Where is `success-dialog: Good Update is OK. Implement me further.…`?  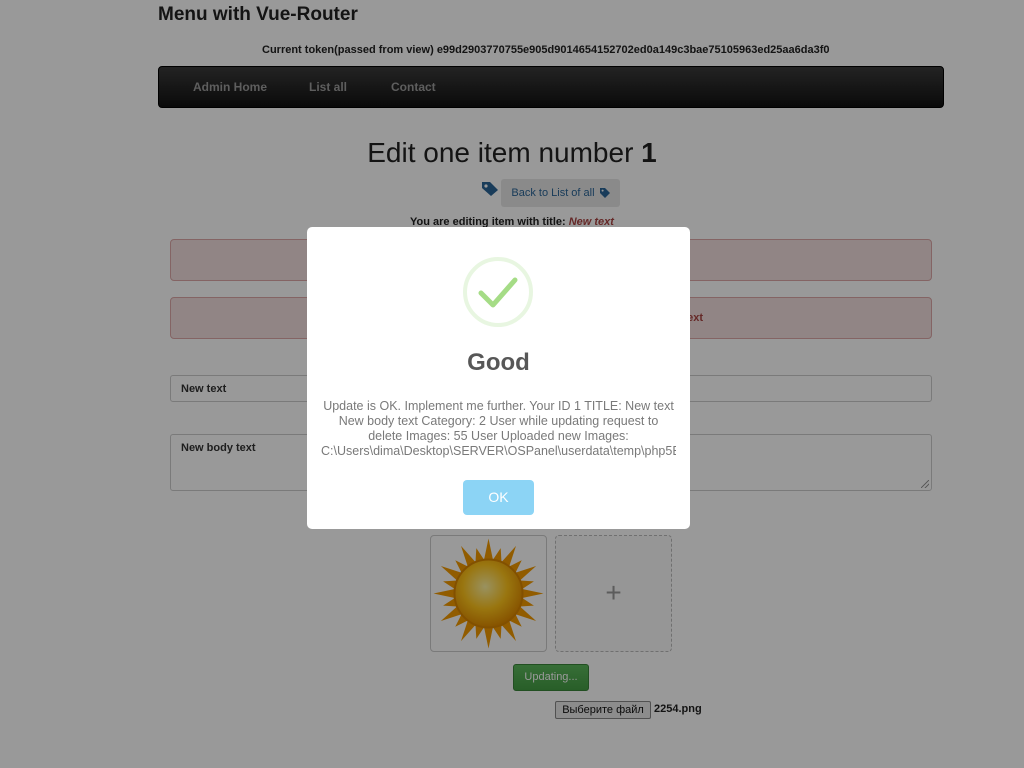
success-dialog: Good Update is OK. Implement me further.… is located at coordinates (498, 378).